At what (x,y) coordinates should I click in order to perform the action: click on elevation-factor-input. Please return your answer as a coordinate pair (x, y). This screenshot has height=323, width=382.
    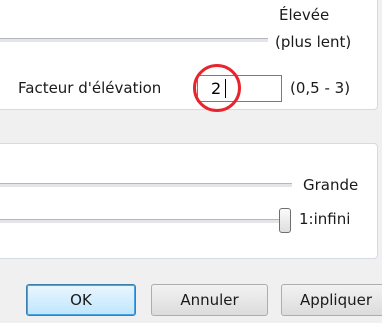
    Looking at the image, I should click on (239, 88).